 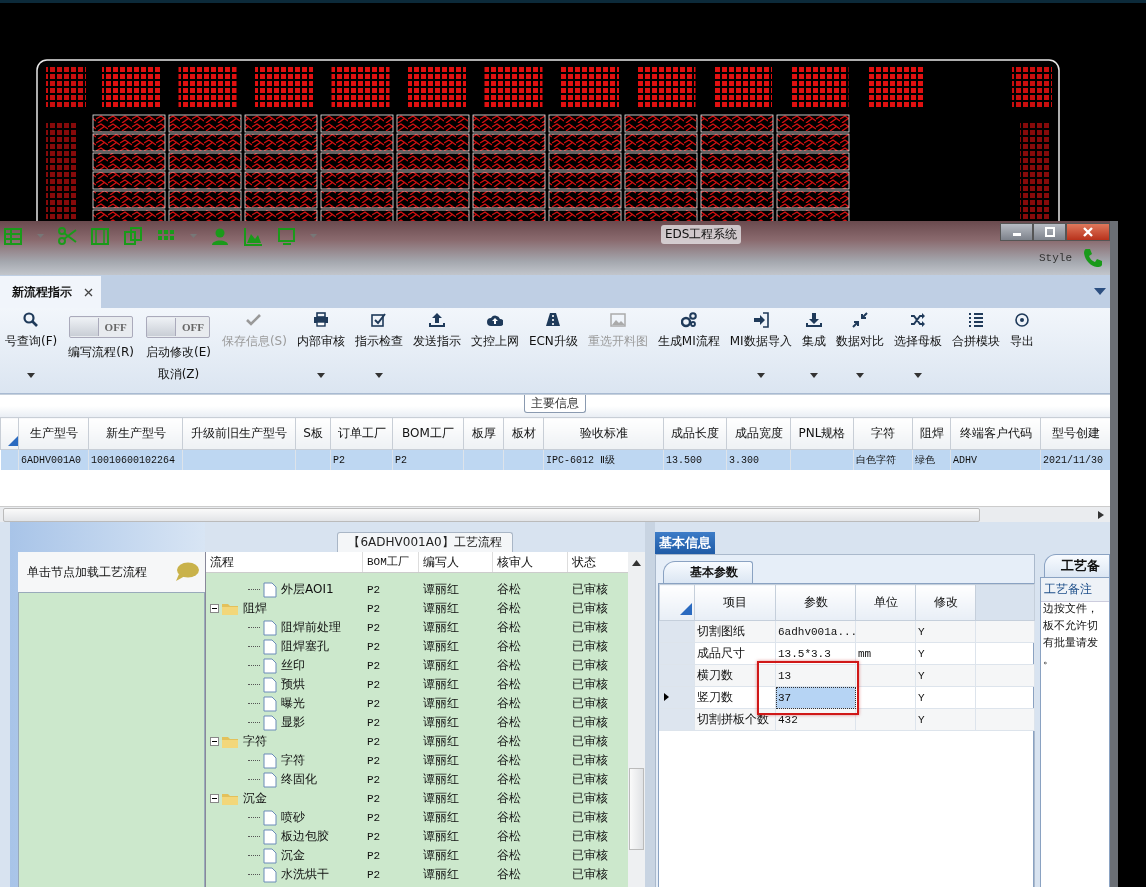 What do you see at coordinates (1055, 258) in the screenshot?
I see `style-selector: Style` at bounding box center [1055, 258].